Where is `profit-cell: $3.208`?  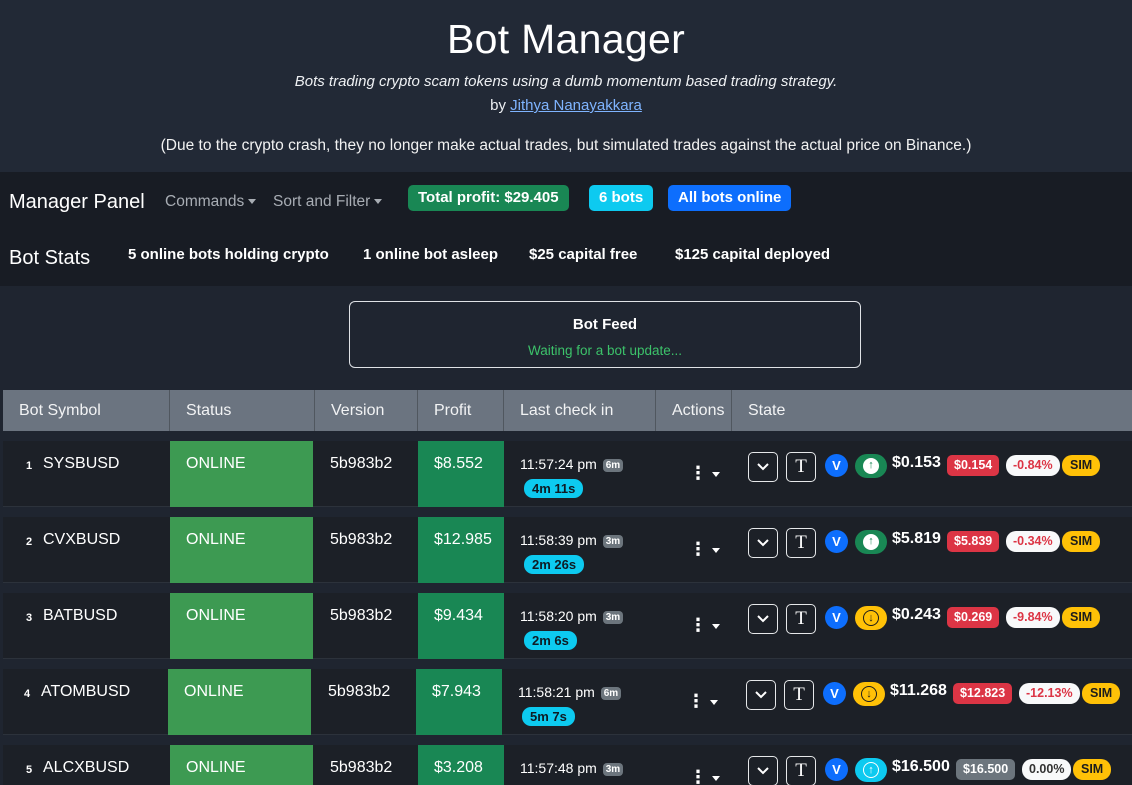 profit-cell: $3.208 is located at coordinates (461, 765).